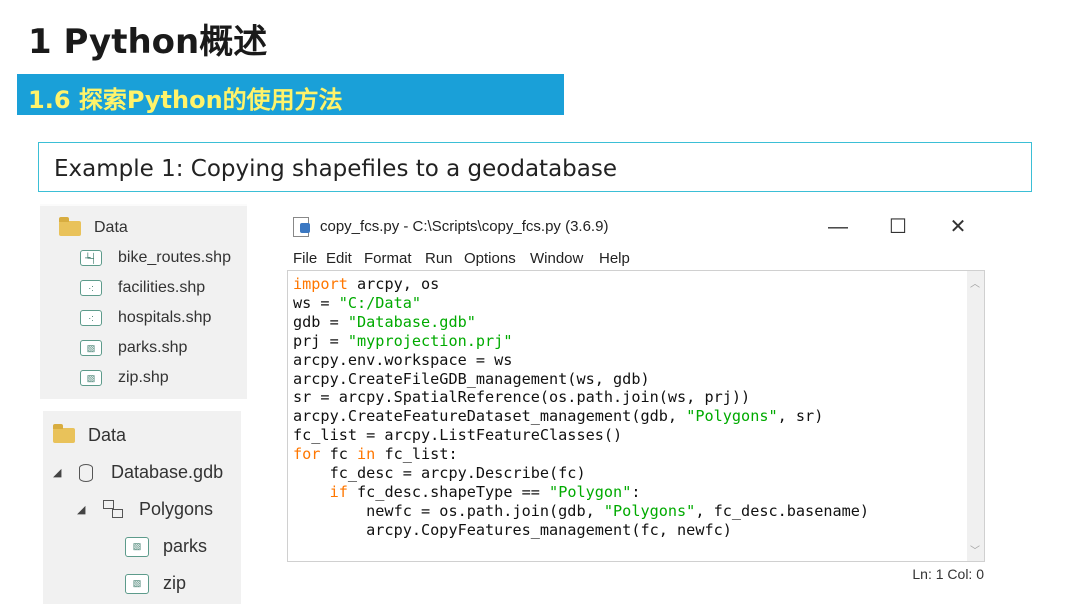 Image resolution: width=1080 pixels, height=608 pixels. I want to click on code-line: arcpy.CopyFeatures_management(fc, newfc), so click(581, 530).